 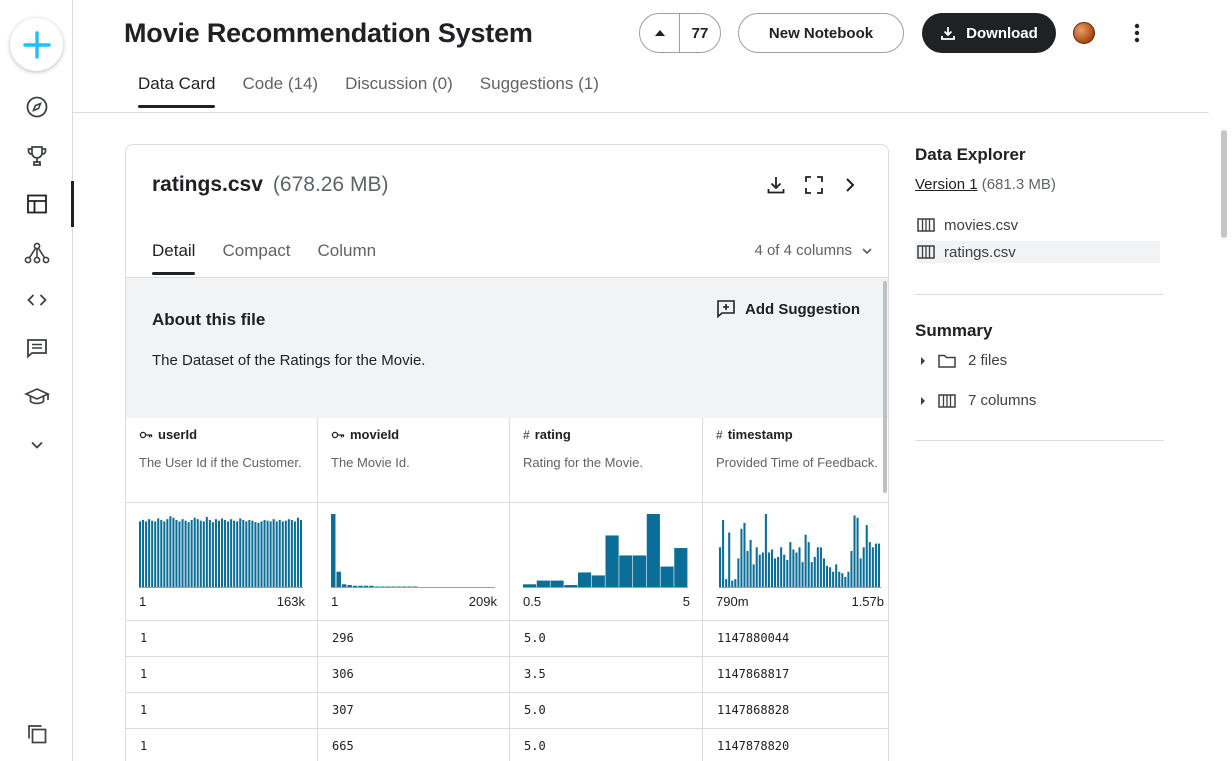 What do you see at coordinates (36, 300) in the screenshot?
I see `nav-code` at bounding box center [36, 300].